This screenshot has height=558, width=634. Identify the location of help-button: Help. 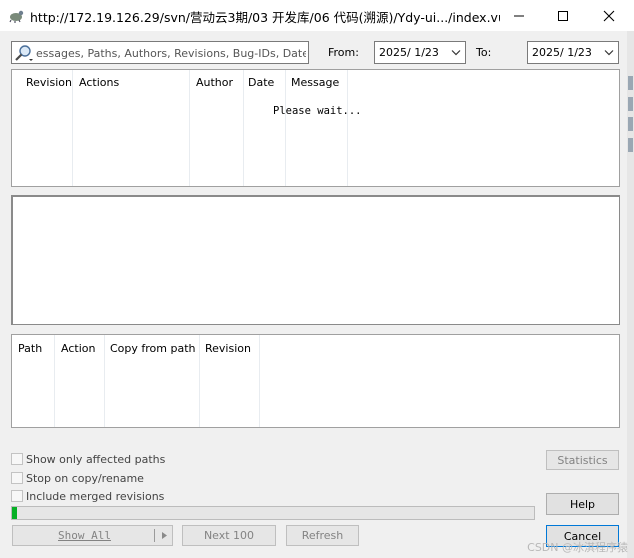
(582, 504).